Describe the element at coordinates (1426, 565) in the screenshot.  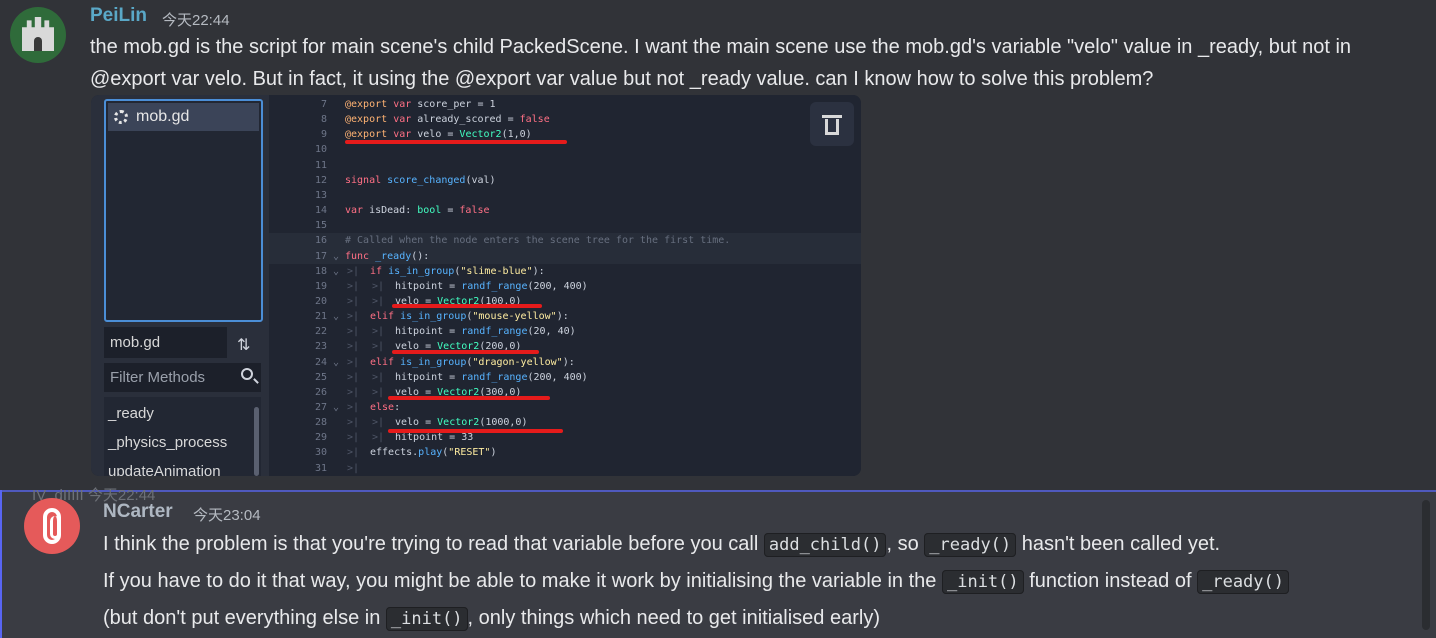
I see `scrollbar` at that location.